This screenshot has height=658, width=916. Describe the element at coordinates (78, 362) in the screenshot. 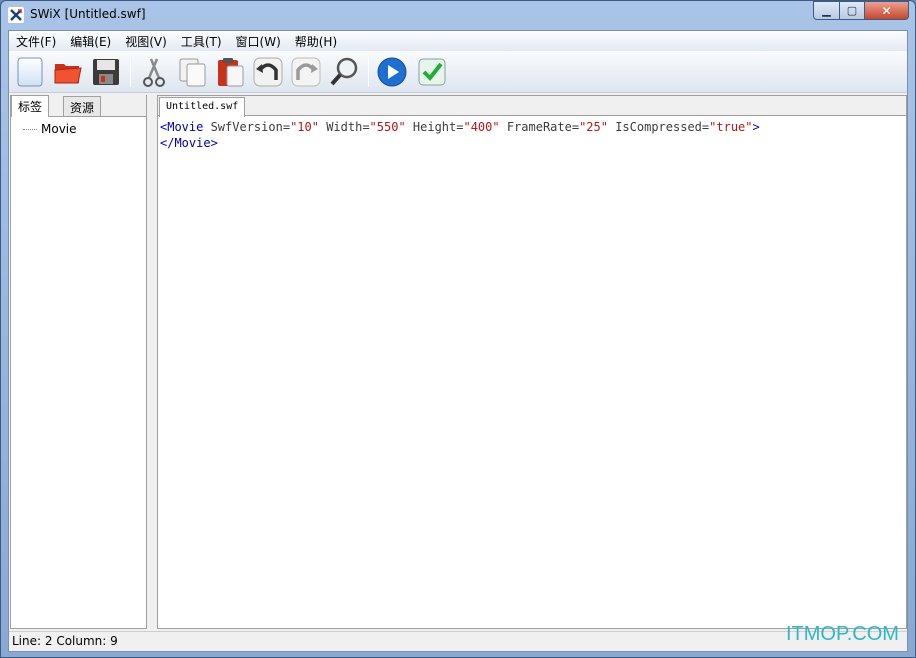

I see `tag-tree-panel: 标签 资源 Movie` at that location.